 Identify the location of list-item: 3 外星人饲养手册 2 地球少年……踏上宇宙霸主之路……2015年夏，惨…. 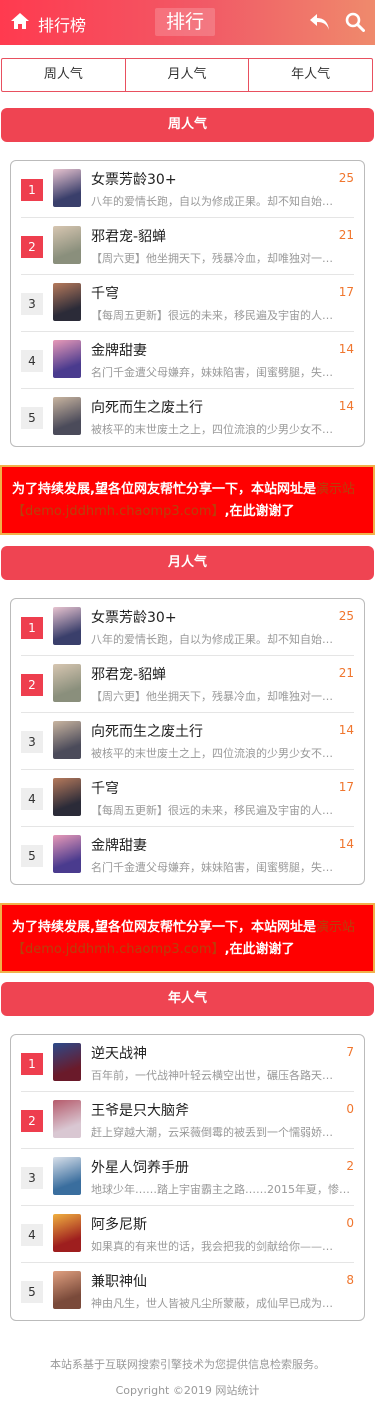
(187, 1177).